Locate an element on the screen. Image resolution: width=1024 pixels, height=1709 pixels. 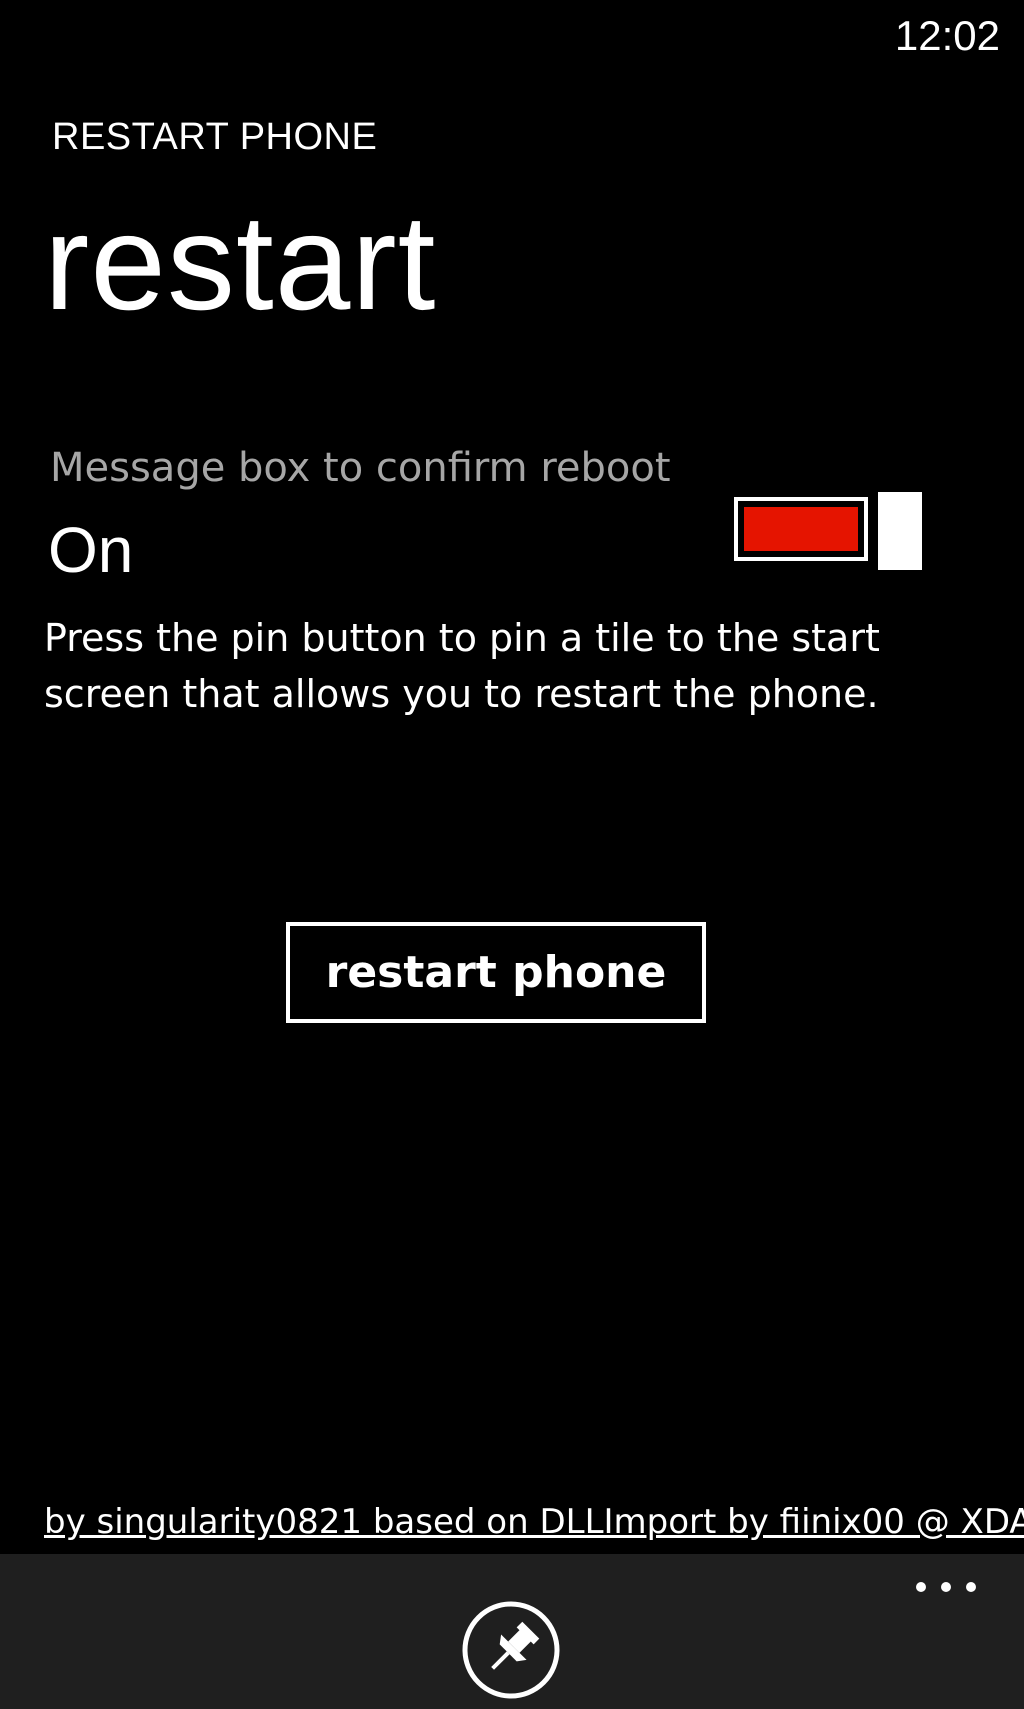
toggle-thumb is located at coordinates (900, 531).